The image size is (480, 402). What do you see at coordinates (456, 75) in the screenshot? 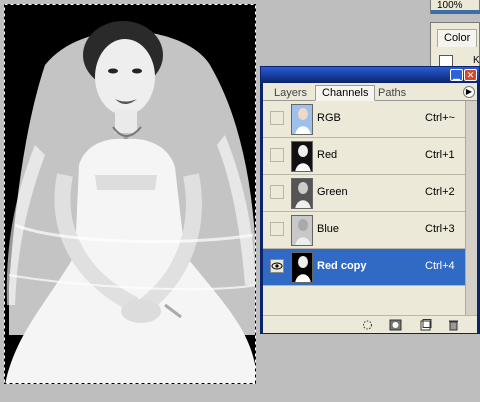
I see `minimize-button: ▁` at bounding box center [456, 75].